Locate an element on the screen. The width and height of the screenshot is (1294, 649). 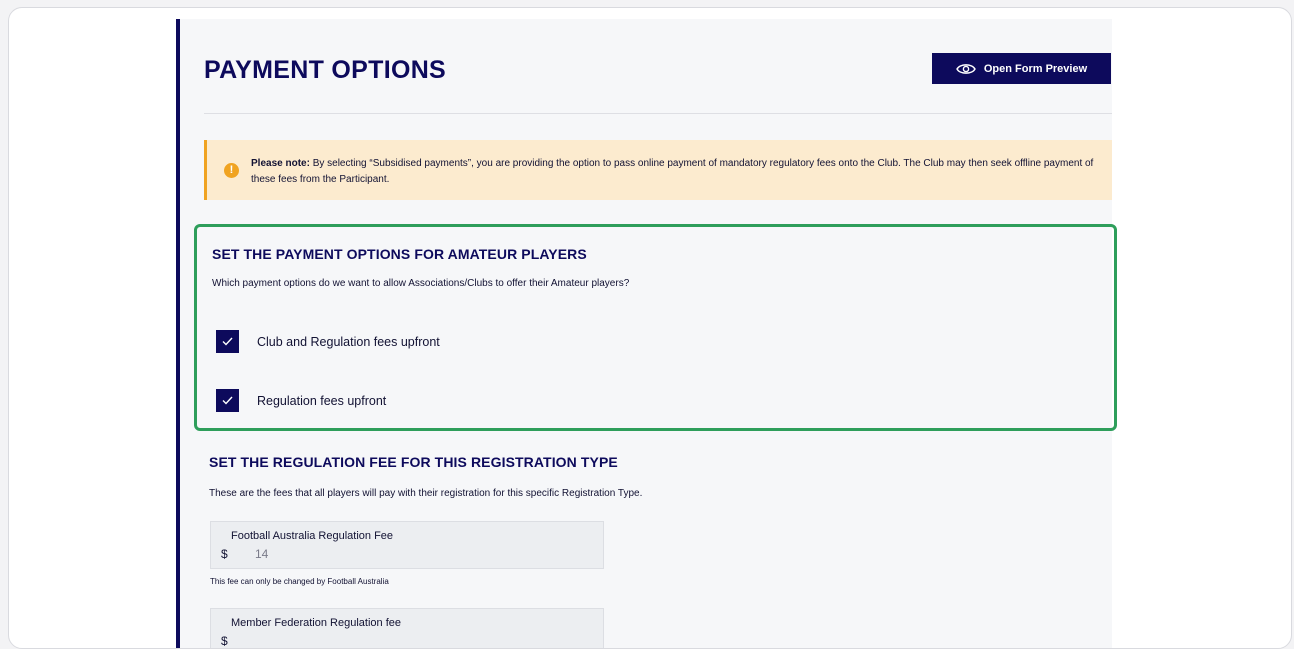
open-form-preview-button: Open Form Preview is located at coordinates (1021, 68).